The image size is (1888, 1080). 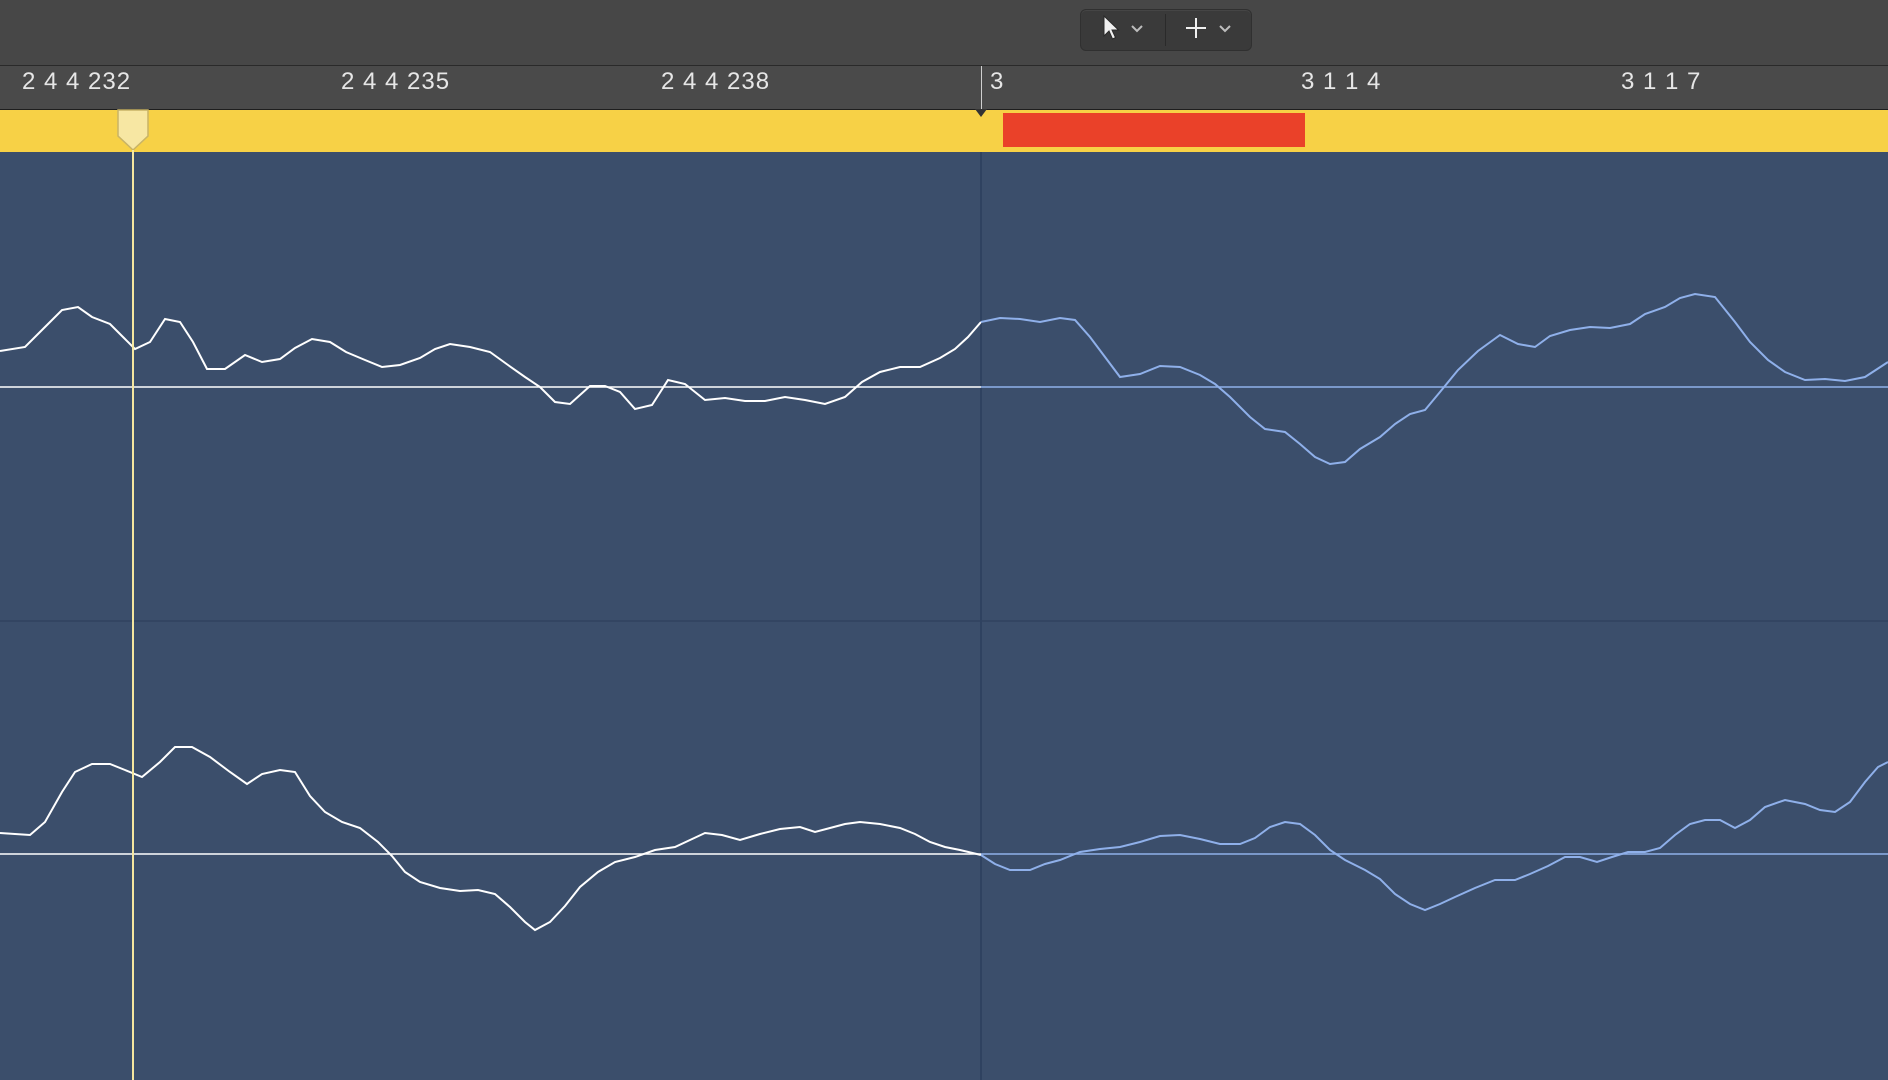 What do you see at coordinates (1434, 379) in the screenshot?
I see `waveform-top` at bounding box center [1434, 379].